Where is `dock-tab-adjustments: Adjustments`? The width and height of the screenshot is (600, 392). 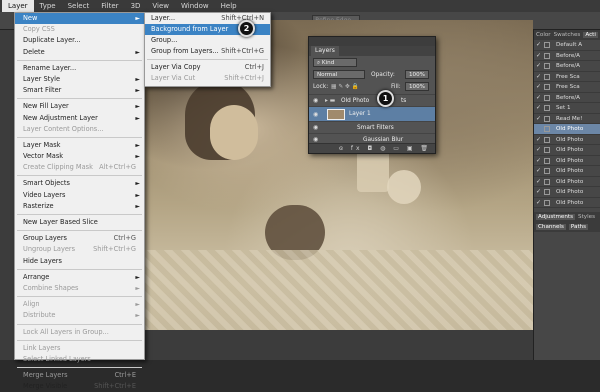 dock-tab-adjustments: Adjustments is located at coordinates (556, 217).